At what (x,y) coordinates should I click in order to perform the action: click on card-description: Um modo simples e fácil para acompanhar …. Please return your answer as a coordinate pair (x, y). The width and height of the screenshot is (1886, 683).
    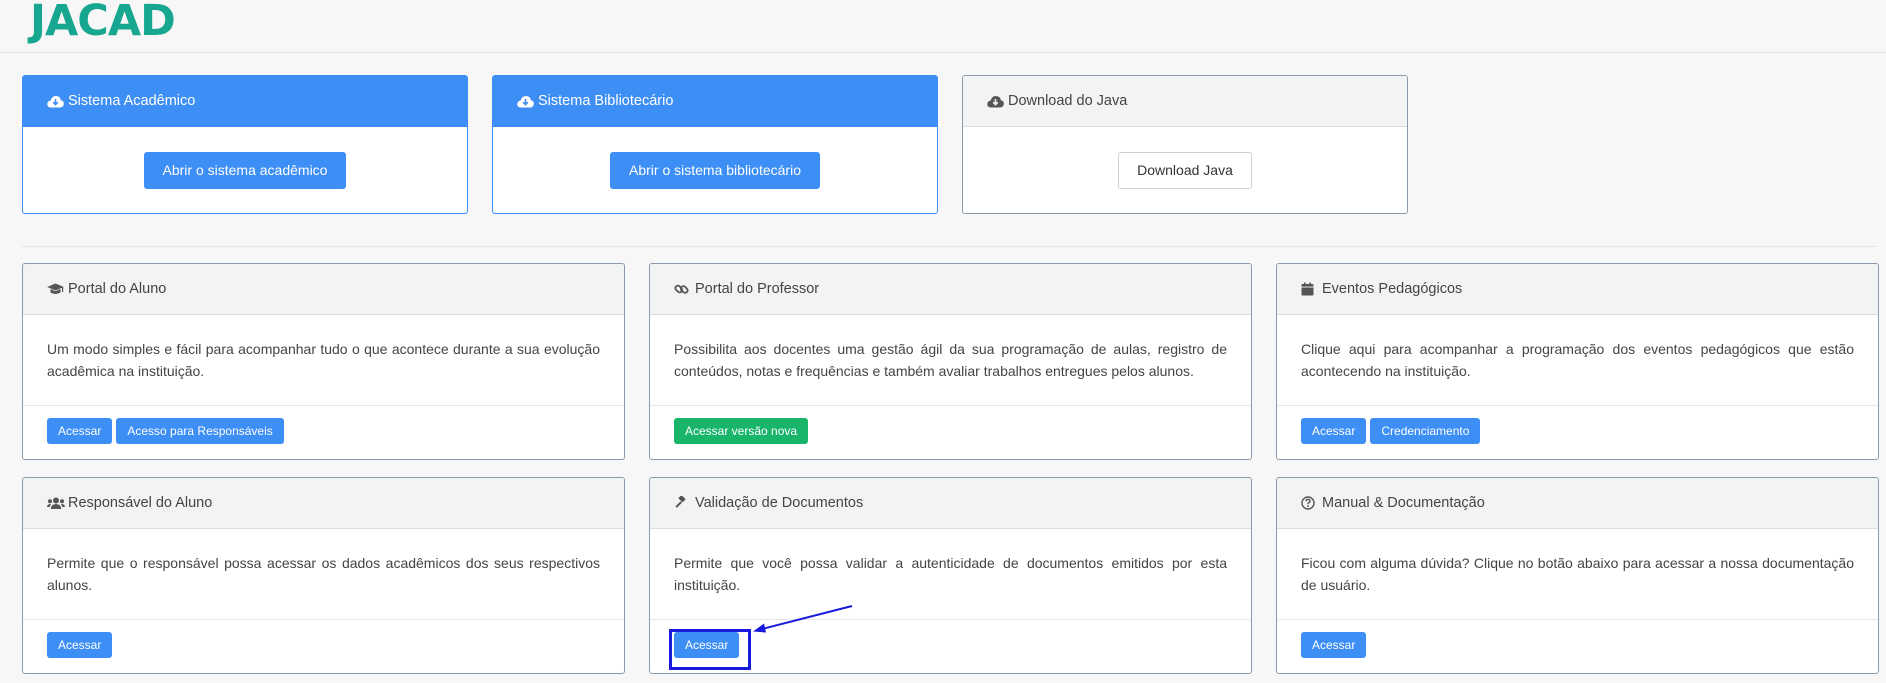
    Looking at the image, I should click on (323, 360).